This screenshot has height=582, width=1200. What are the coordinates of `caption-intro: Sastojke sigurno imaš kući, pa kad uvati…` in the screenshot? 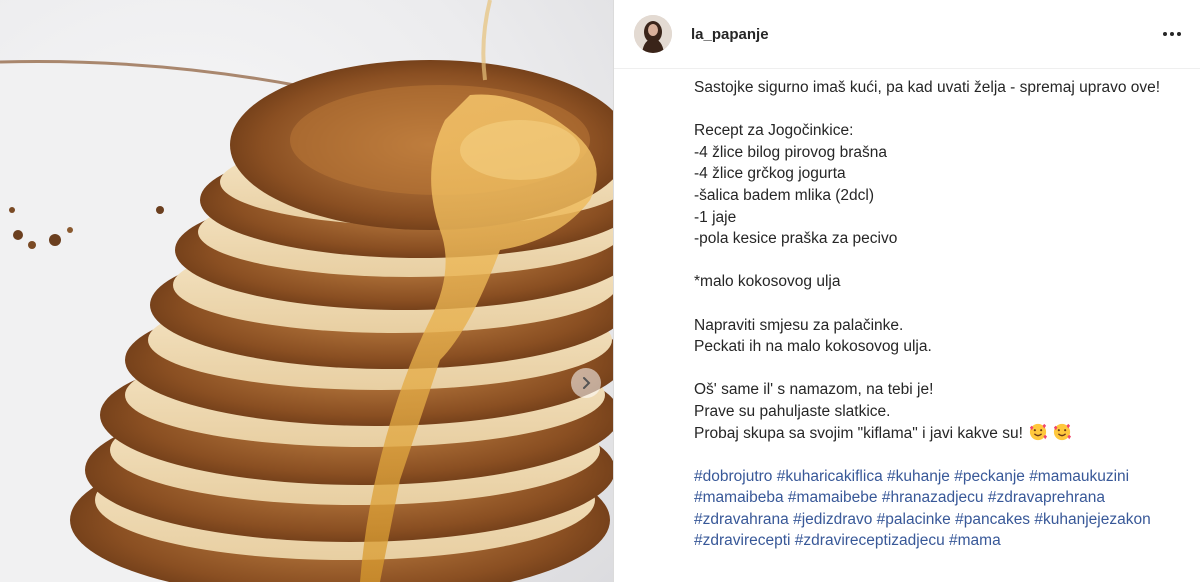 It's located at (927, 87).